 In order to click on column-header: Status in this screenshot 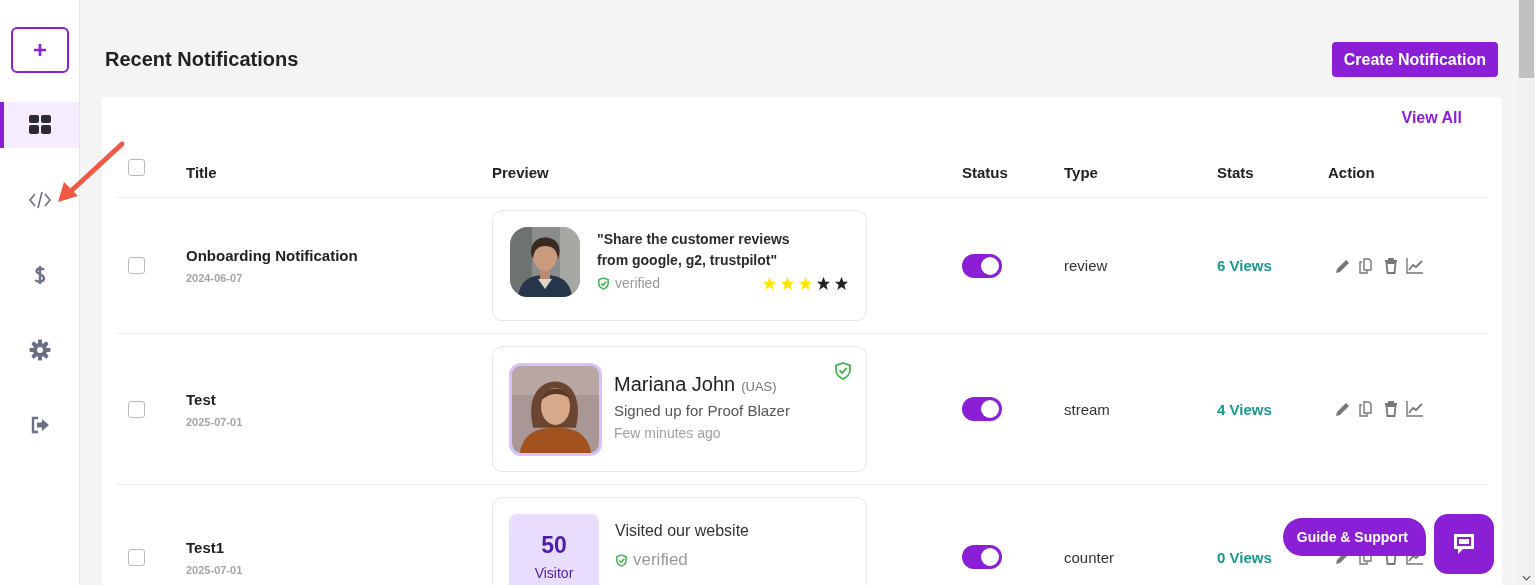, I will do `click(985, 172)`.